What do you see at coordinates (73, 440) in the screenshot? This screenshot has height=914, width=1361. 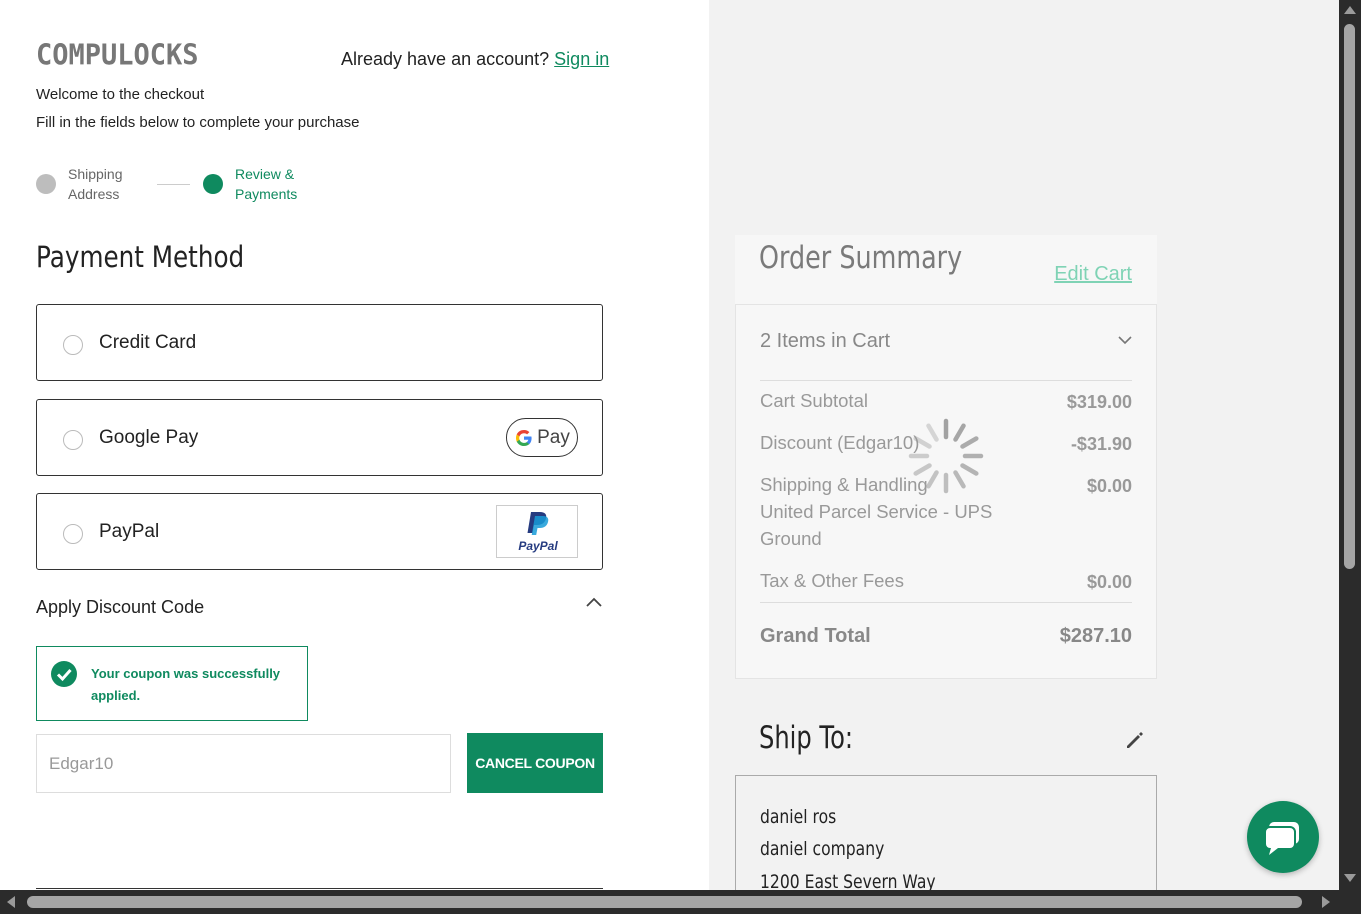 I see `google-pay-radio` at bounding box center [73, 440].